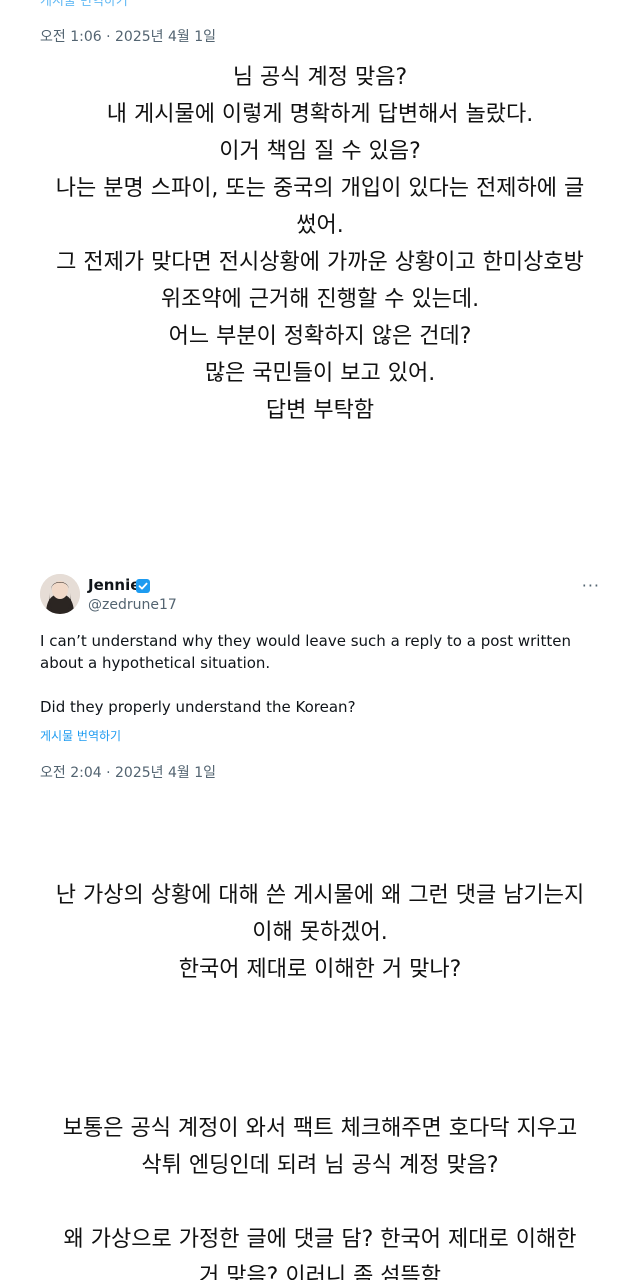 Image resolution: width=640 pixels, height=1280 pixels. I want to click on caption-line: 한국어 제대로 이해한 거 맞나?, so click(320, 969).